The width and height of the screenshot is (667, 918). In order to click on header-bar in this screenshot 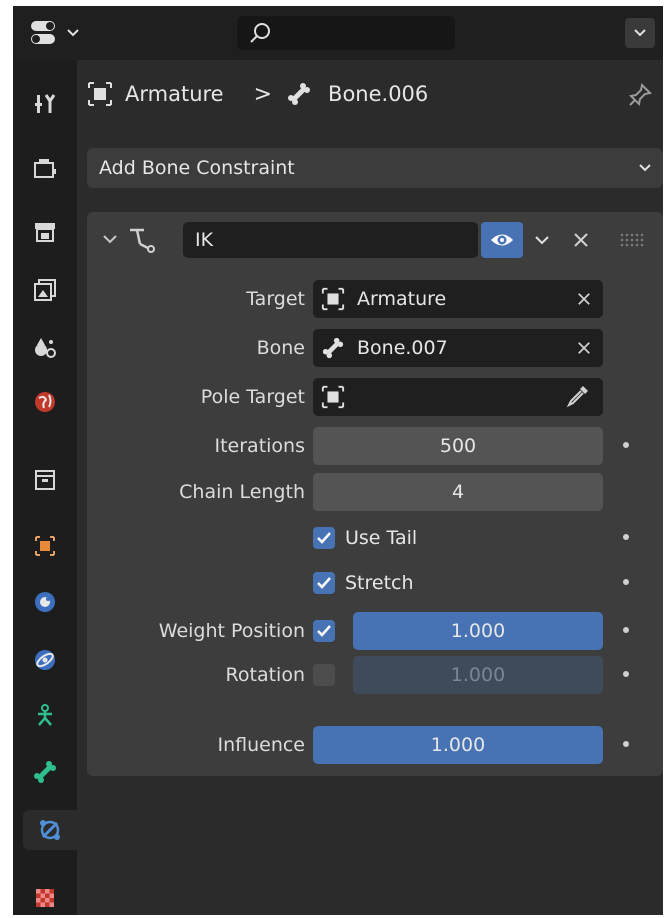, I will do `click(338, 33)`.